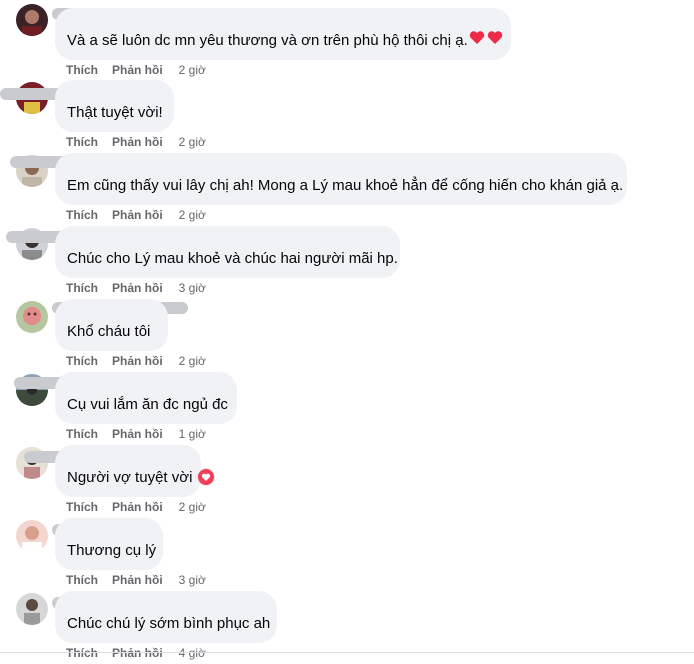 The image size is (694, 664). Describe the element at coordinates (192, 653) in the screenshot. I see `timestamp: 4 giờ` at that location.